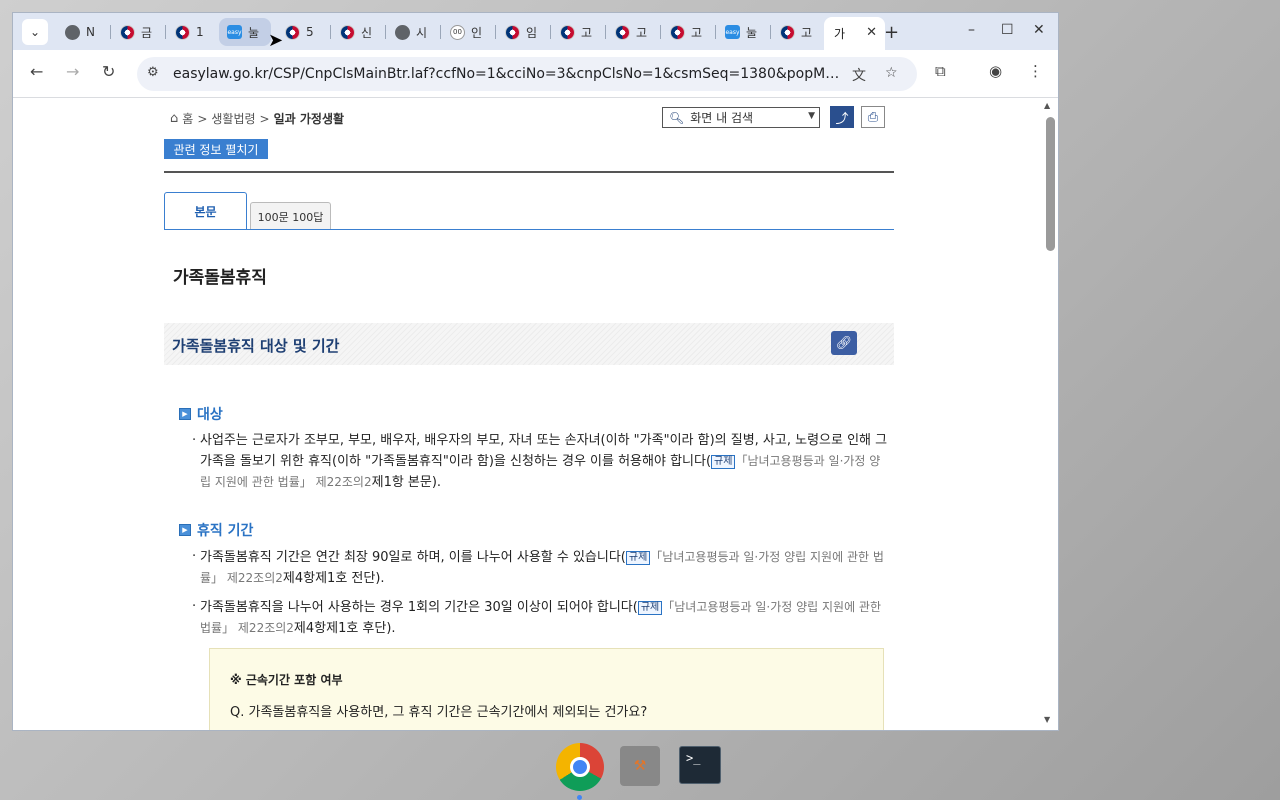 The width and height of the screenshot is (1280, 800). What do you see at coordinates (286, 680) in the screenshot?
I see `note-title: ※ 근속기간 포함 여부` at bounding box center [286, 680].